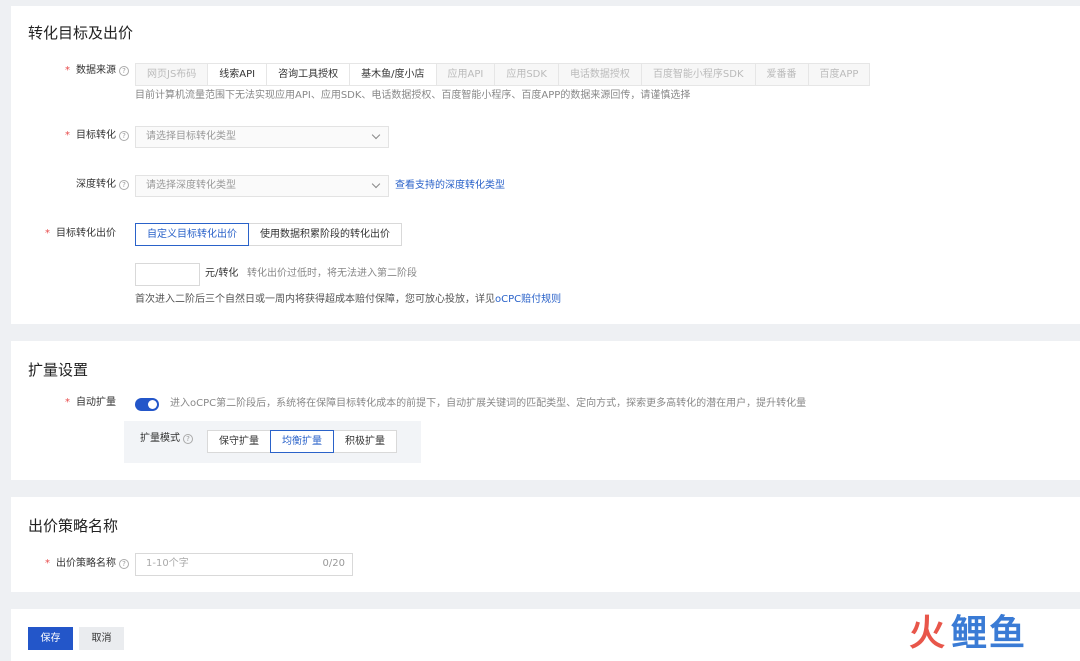 The image size is (1080, 661). Describe the element at coordinates (238, 74) in the screenshot. I see `data-source-tab: 线索API` at that location.